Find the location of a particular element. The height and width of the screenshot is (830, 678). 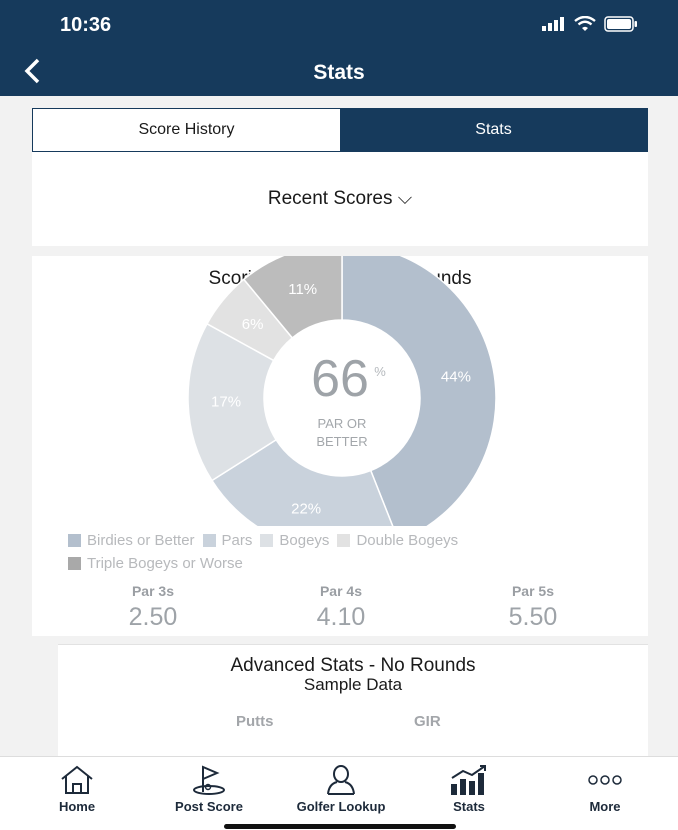

center-percent-value: 66 is located at coordinates (340, 379).